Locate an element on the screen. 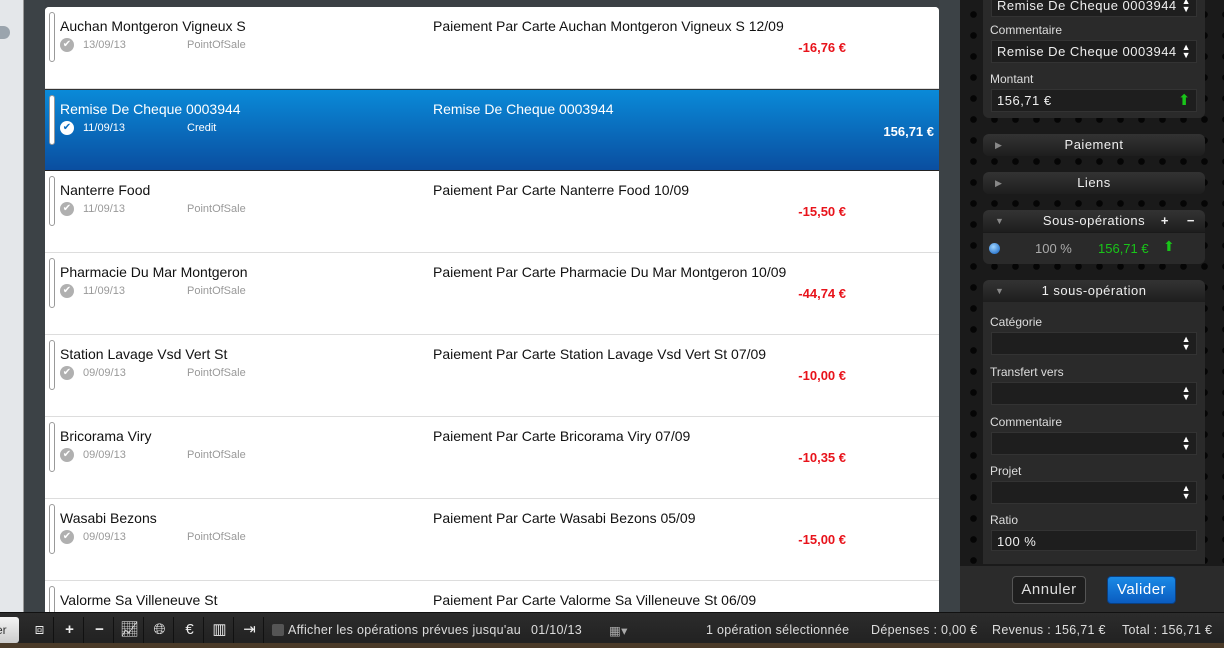 The height and width of the screenshot is (648, 1224). section-title: Sous-opérations is located at coordinates (1094, 220).